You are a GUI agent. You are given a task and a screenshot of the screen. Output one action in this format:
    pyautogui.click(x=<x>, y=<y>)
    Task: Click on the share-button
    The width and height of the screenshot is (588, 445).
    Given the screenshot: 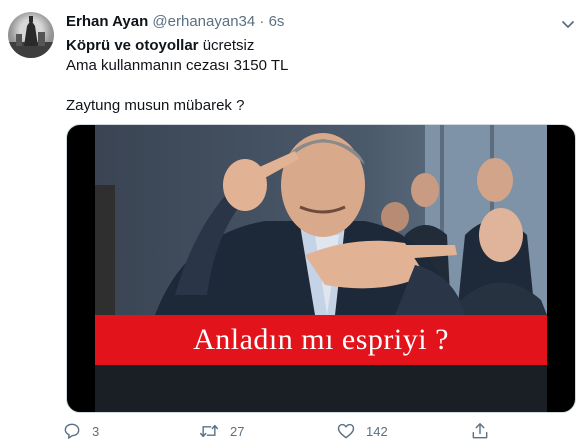 What is the action you would take?
    pyautogui.click(x=480, y=431)
    